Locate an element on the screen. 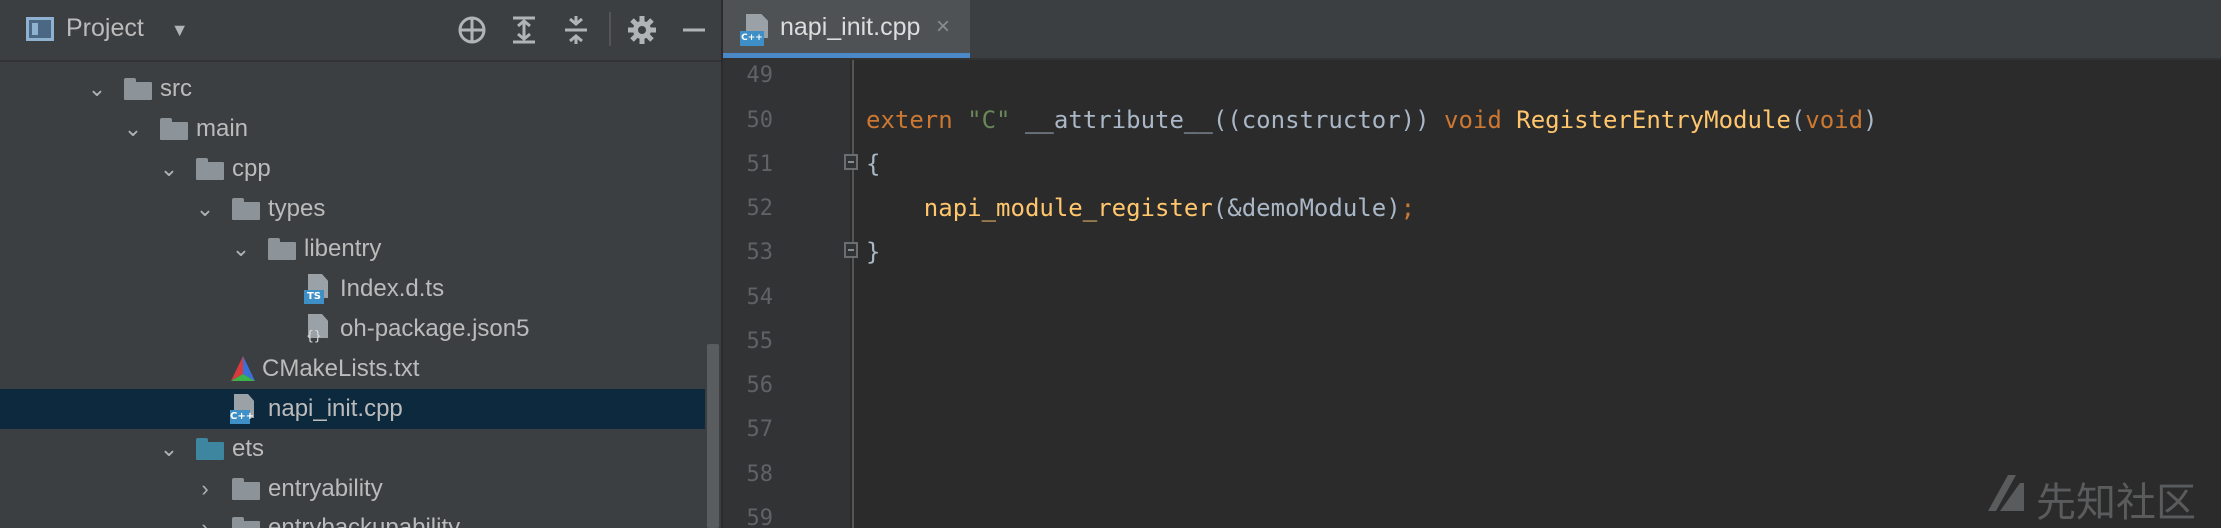 This screenshot has width=2221, height=528. tree-item-label: Index.d.ts is located at coordinates (392, 288).